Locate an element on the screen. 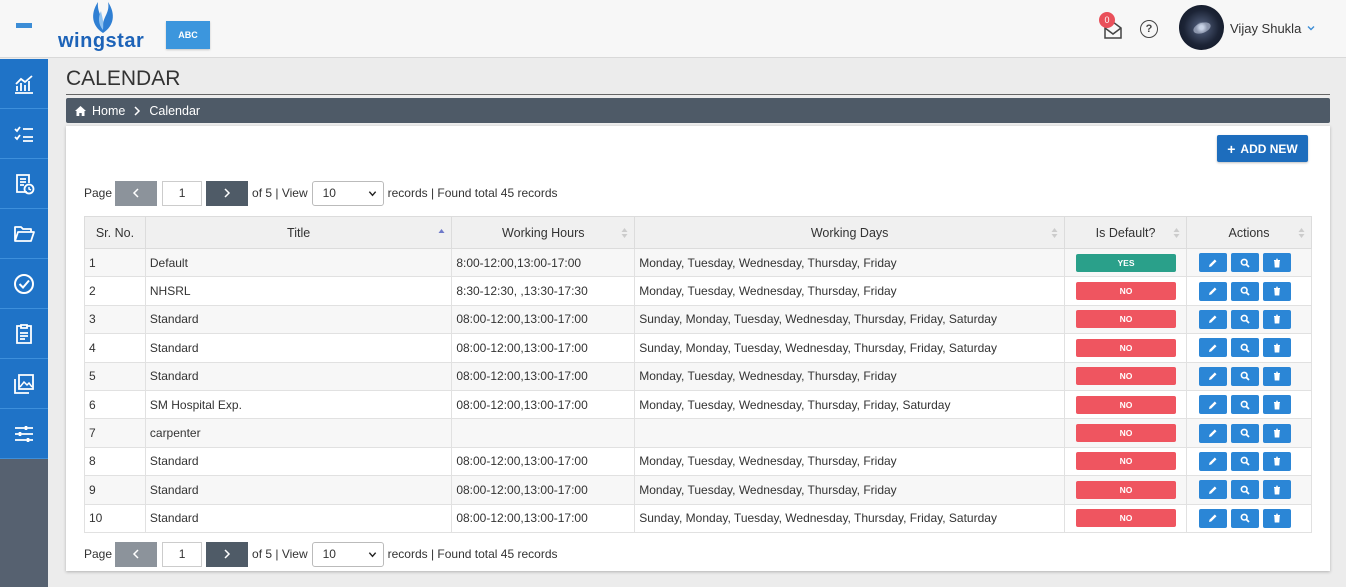 This screenshot has height=587, width=1346. avatar is located at coordinates (1201, 27).